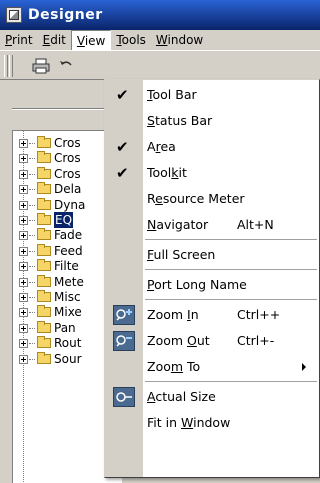  What do you see at coordinates (212, 147) in the screenshot?
I see `menu-item: ✔ Area` at bounding box center [212, 147].